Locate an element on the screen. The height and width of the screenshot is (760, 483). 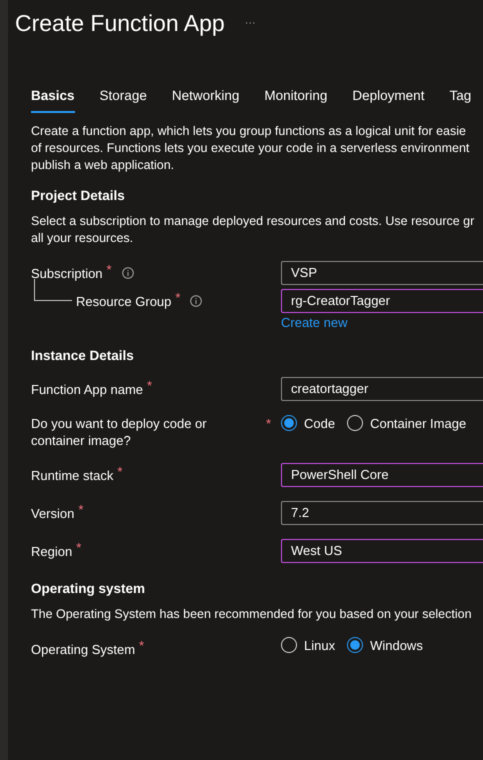
field-label: Do you want to deploy code or container image? is located at coordinates (119, 432).